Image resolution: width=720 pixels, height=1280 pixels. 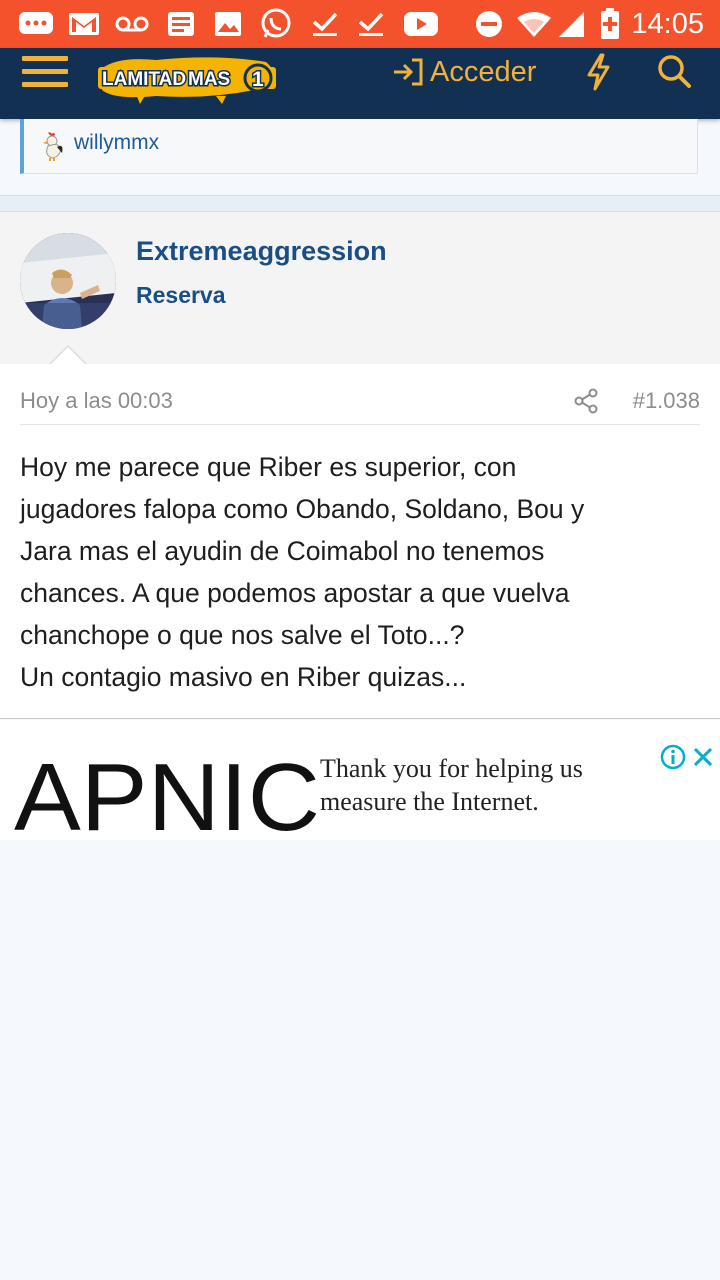 I want to click on search-icon, so click(x=675, y=74).